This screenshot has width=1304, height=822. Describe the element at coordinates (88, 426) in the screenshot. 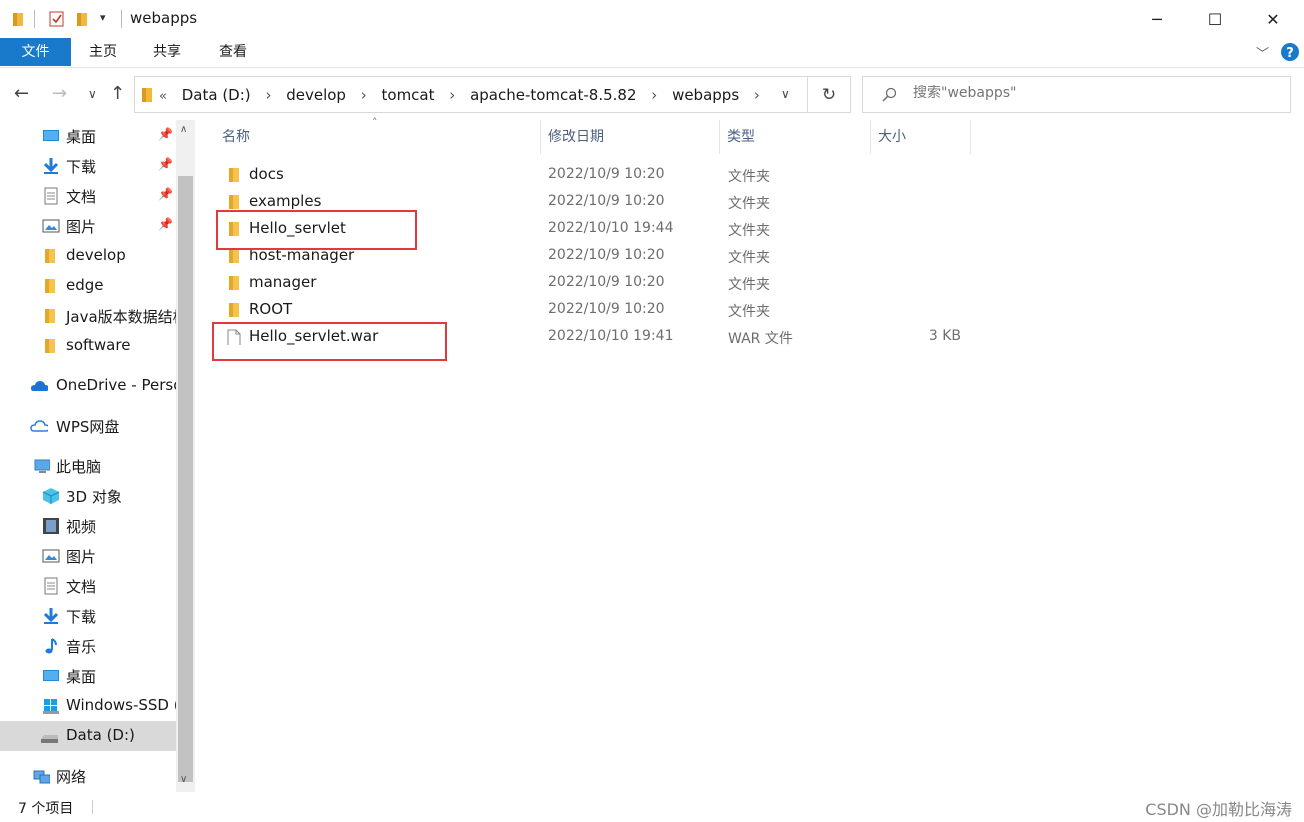

I see `sidebar-item-wps-cloud: WPS网盘` at that location.